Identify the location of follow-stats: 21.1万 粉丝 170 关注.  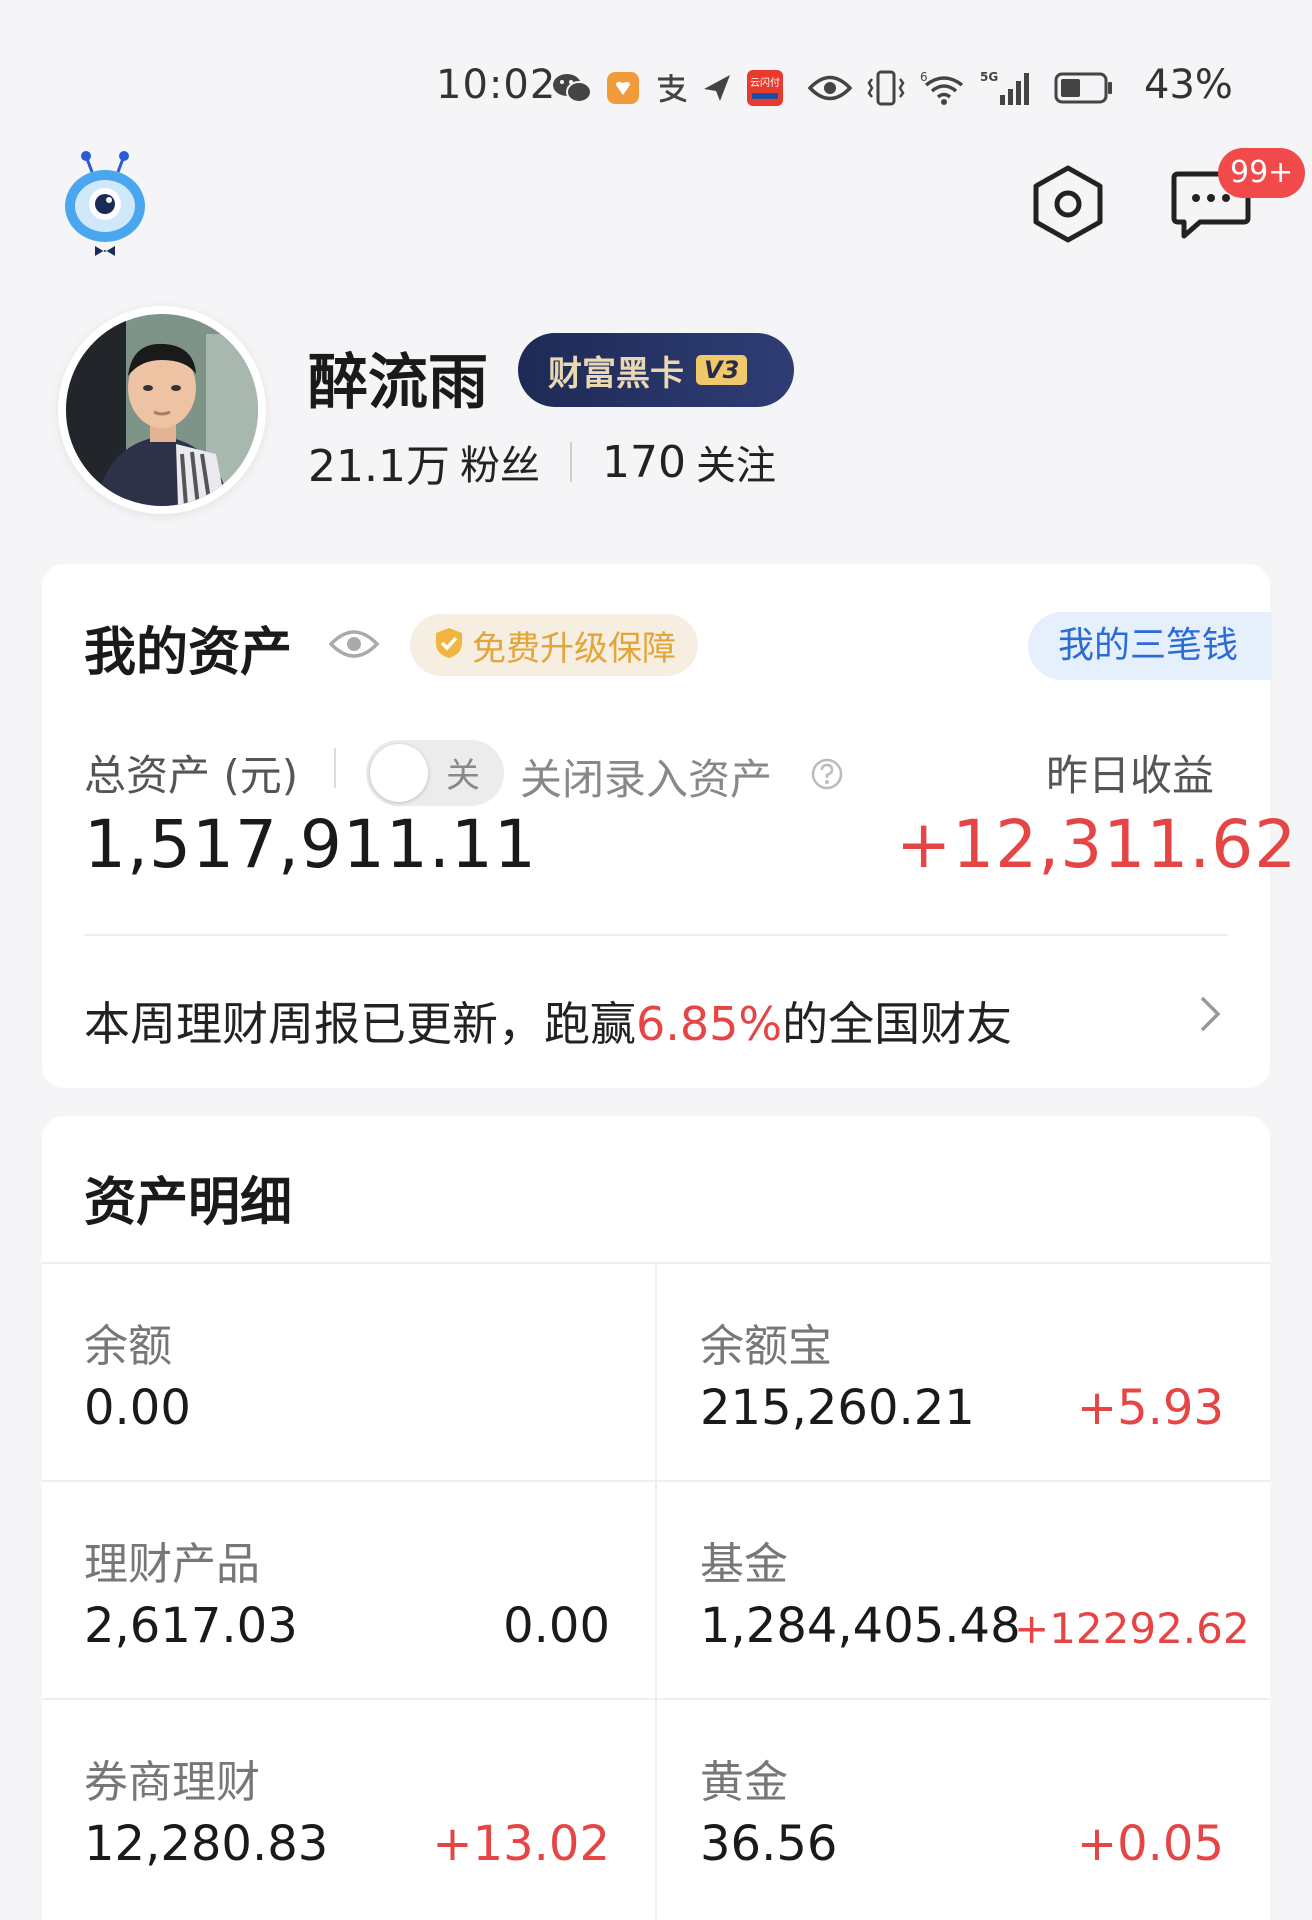
(542, 462).